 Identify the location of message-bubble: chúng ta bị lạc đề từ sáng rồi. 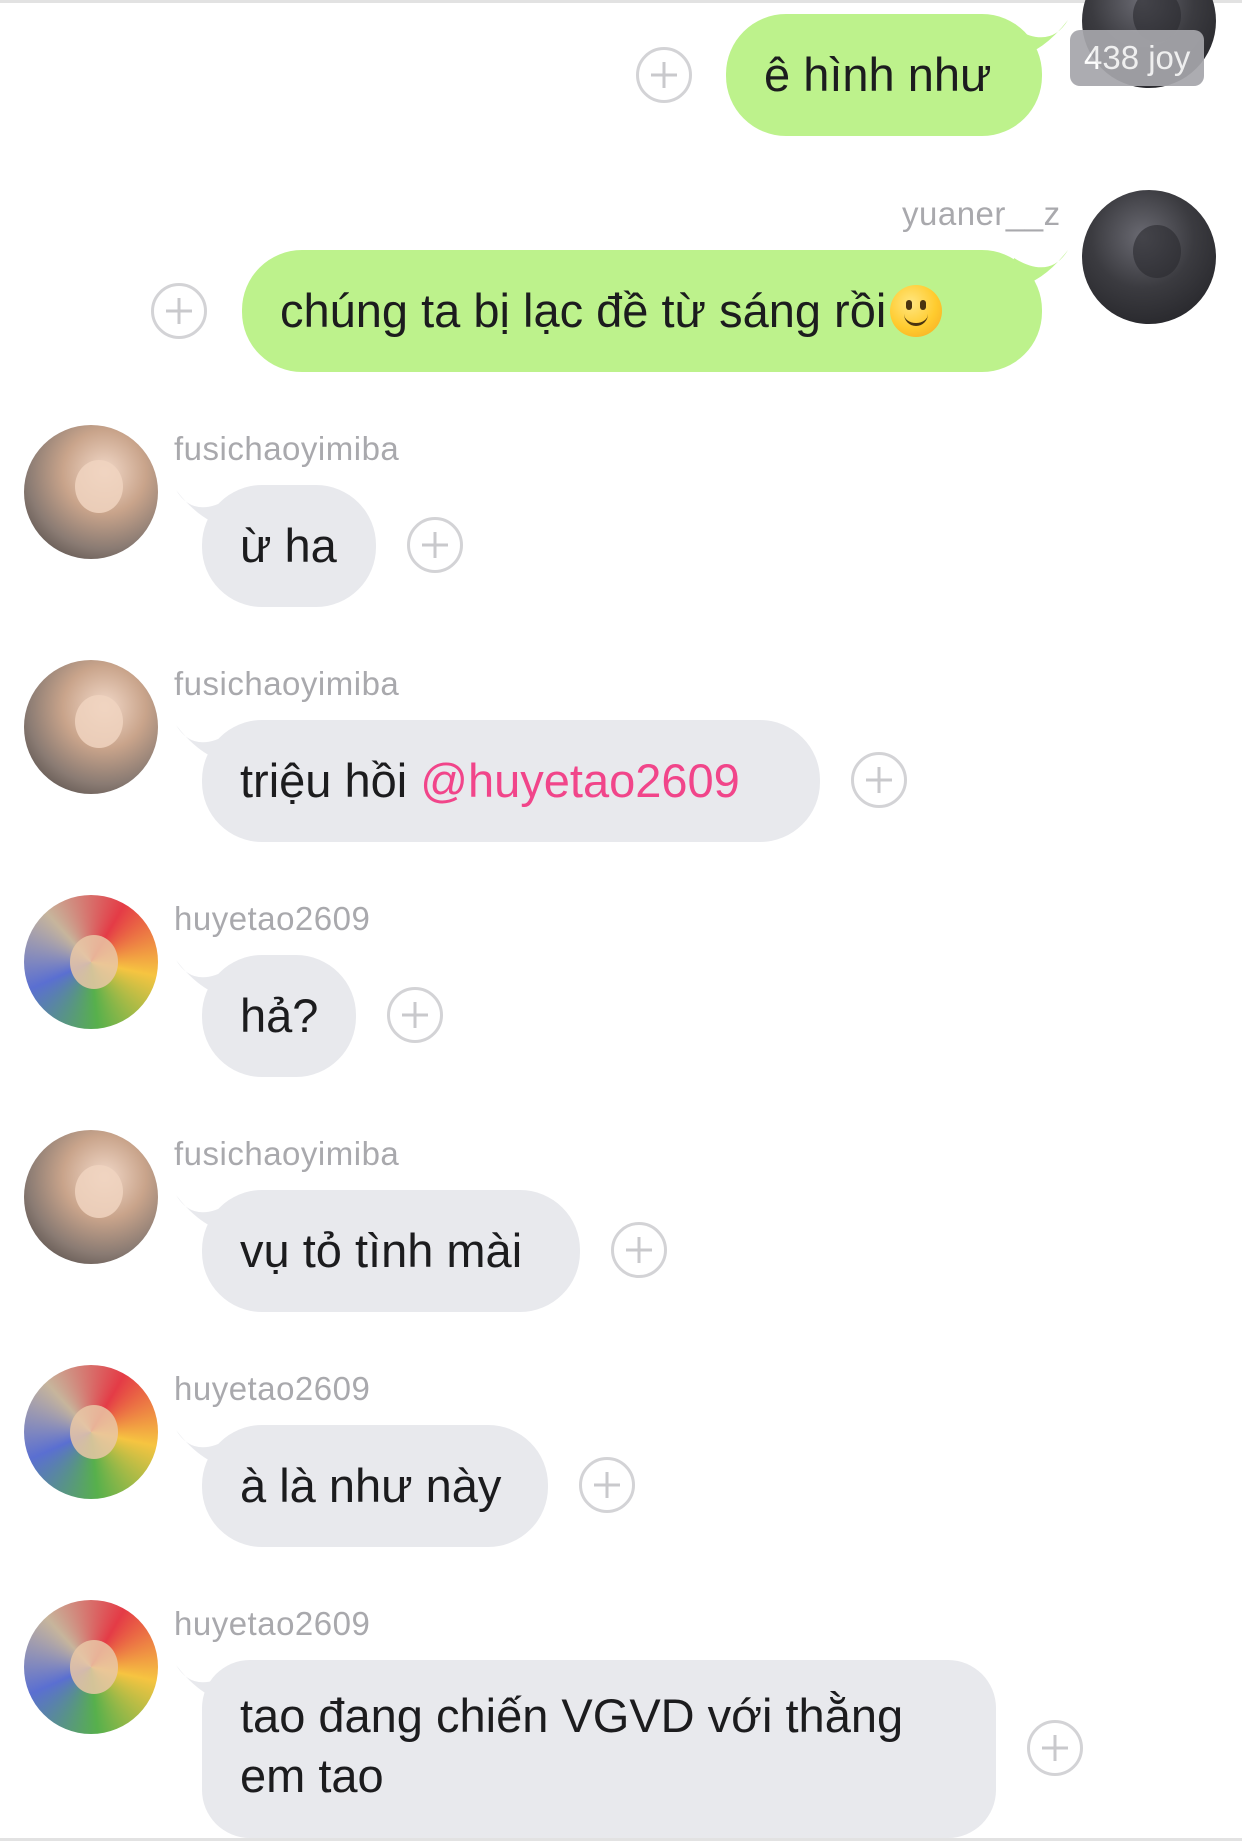
(642, 311).